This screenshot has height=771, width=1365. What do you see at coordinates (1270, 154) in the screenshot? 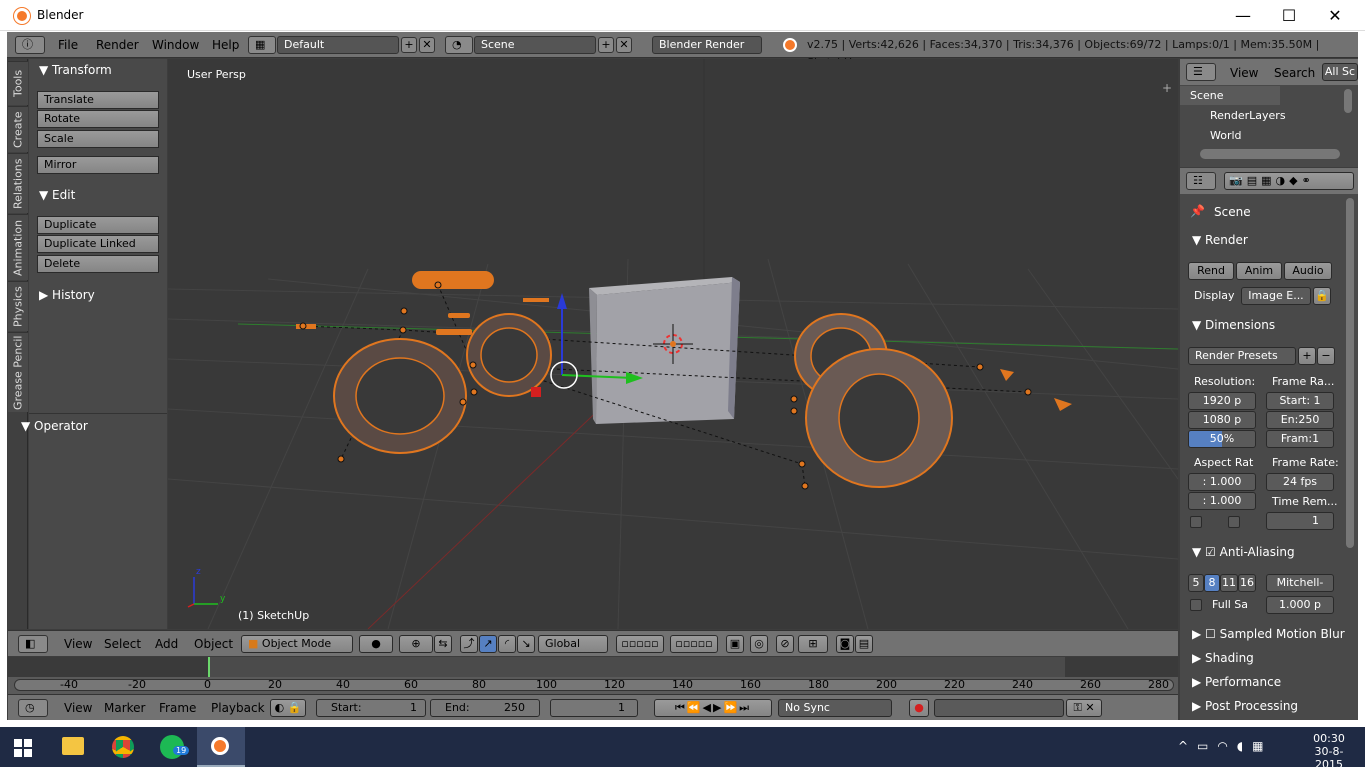
I see `outliner-hscroll` at bounding box center [1270, 154].